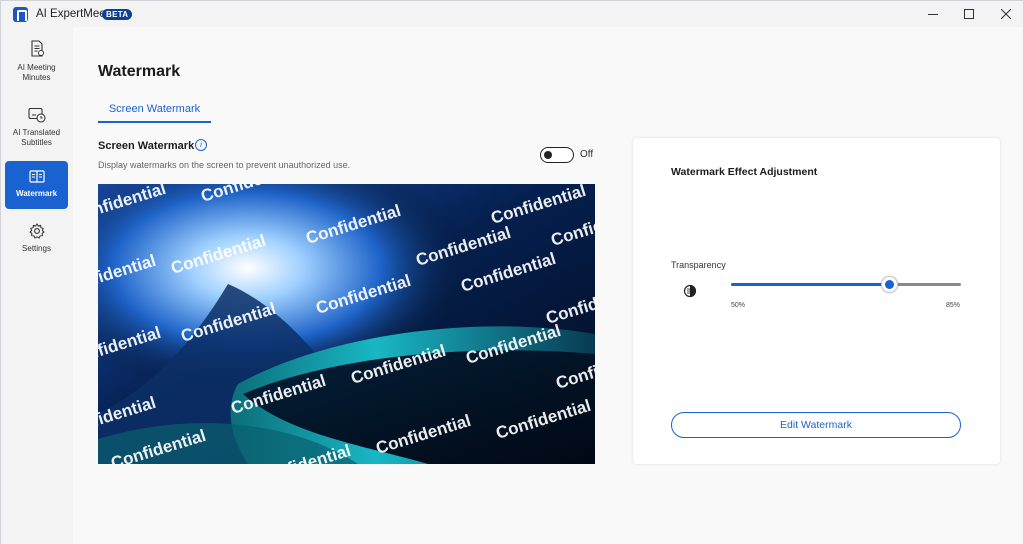 This screenshot has height=544, width=1024. What do you see at coordinates (810, 284) in the screenshot?
I see `slider-fill` at bounding box center [810, 284].